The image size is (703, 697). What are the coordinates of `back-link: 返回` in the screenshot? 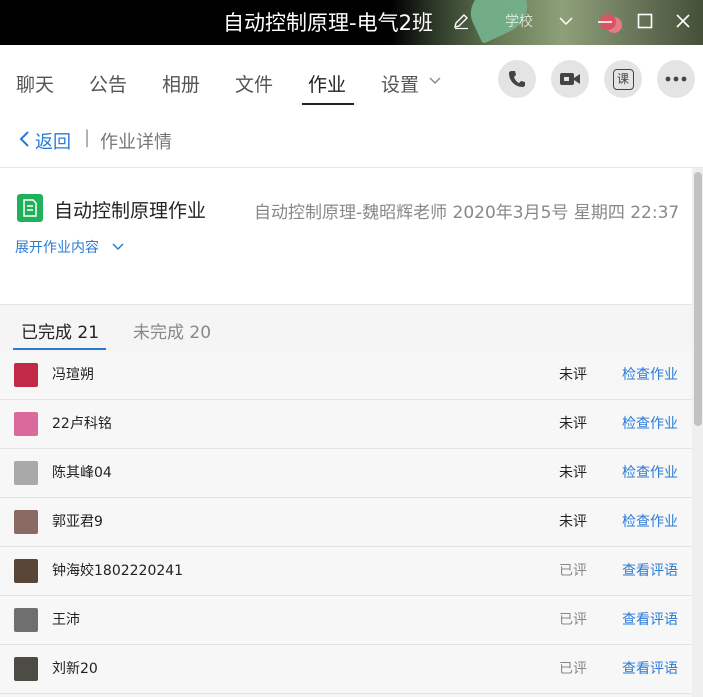 It's located at (53, 141).